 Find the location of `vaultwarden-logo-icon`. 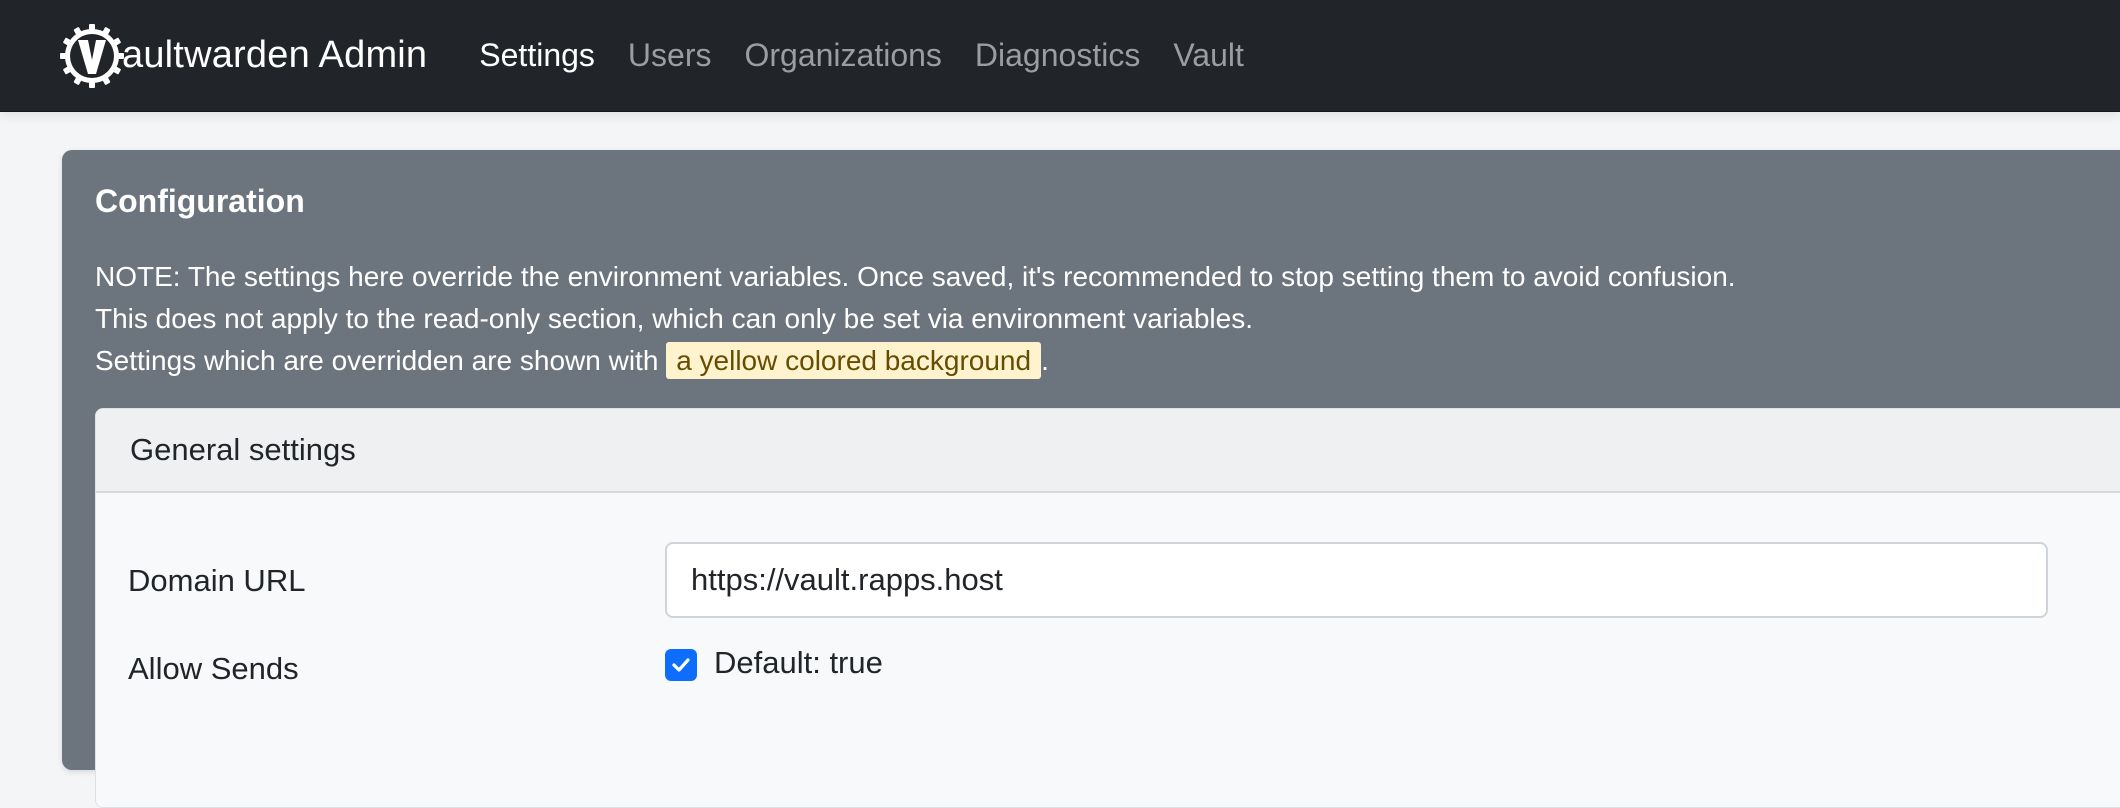

vaultwarden-logo-icon is located at coordinates (92, 55).